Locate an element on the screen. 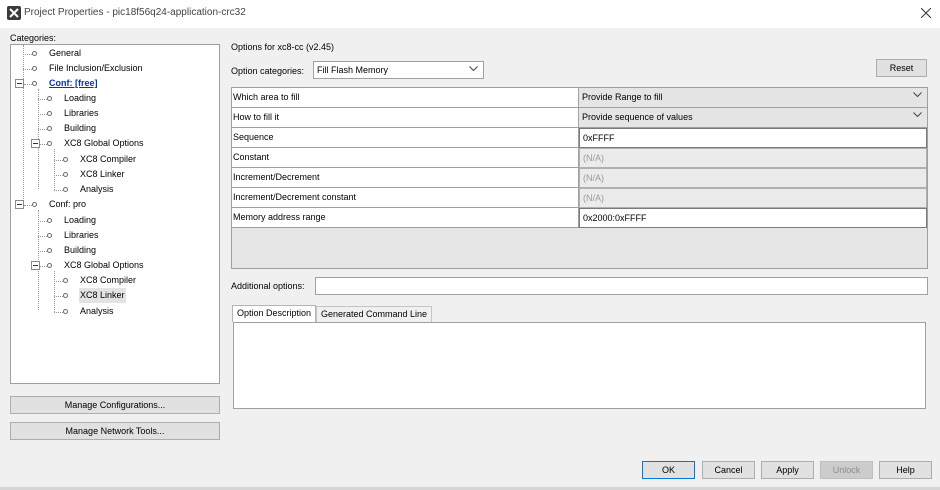 This screenshot has height=490, width=940. categories-label: Categories: is located at coordinates (33, 38).